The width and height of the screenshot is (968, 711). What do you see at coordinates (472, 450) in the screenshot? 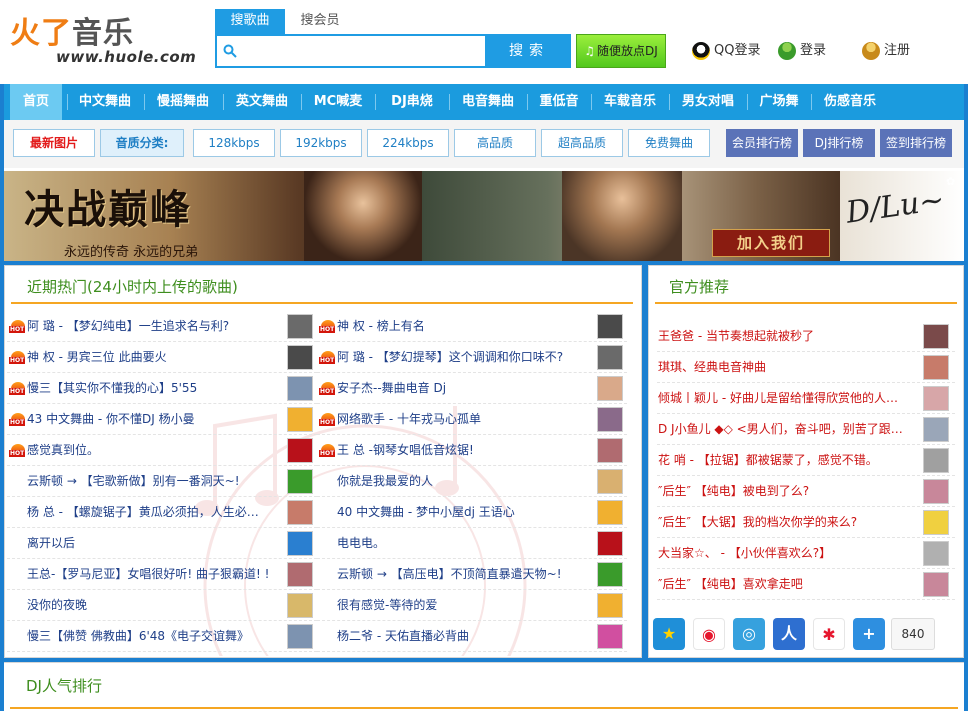
I see `song-row: 王 总 -钢琴女唱低音炫锯!` at bounding box center [472, 450].